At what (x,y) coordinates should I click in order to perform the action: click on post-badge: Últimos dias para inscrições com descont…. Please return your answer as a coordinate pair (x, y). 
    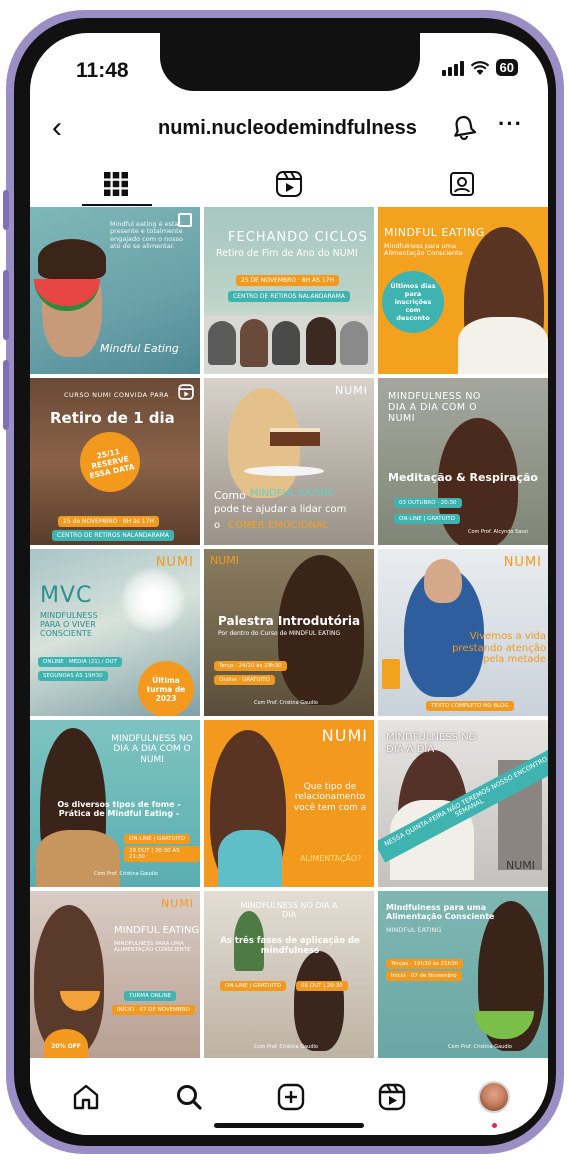
    Looking at the image, I should click on (413, 302).